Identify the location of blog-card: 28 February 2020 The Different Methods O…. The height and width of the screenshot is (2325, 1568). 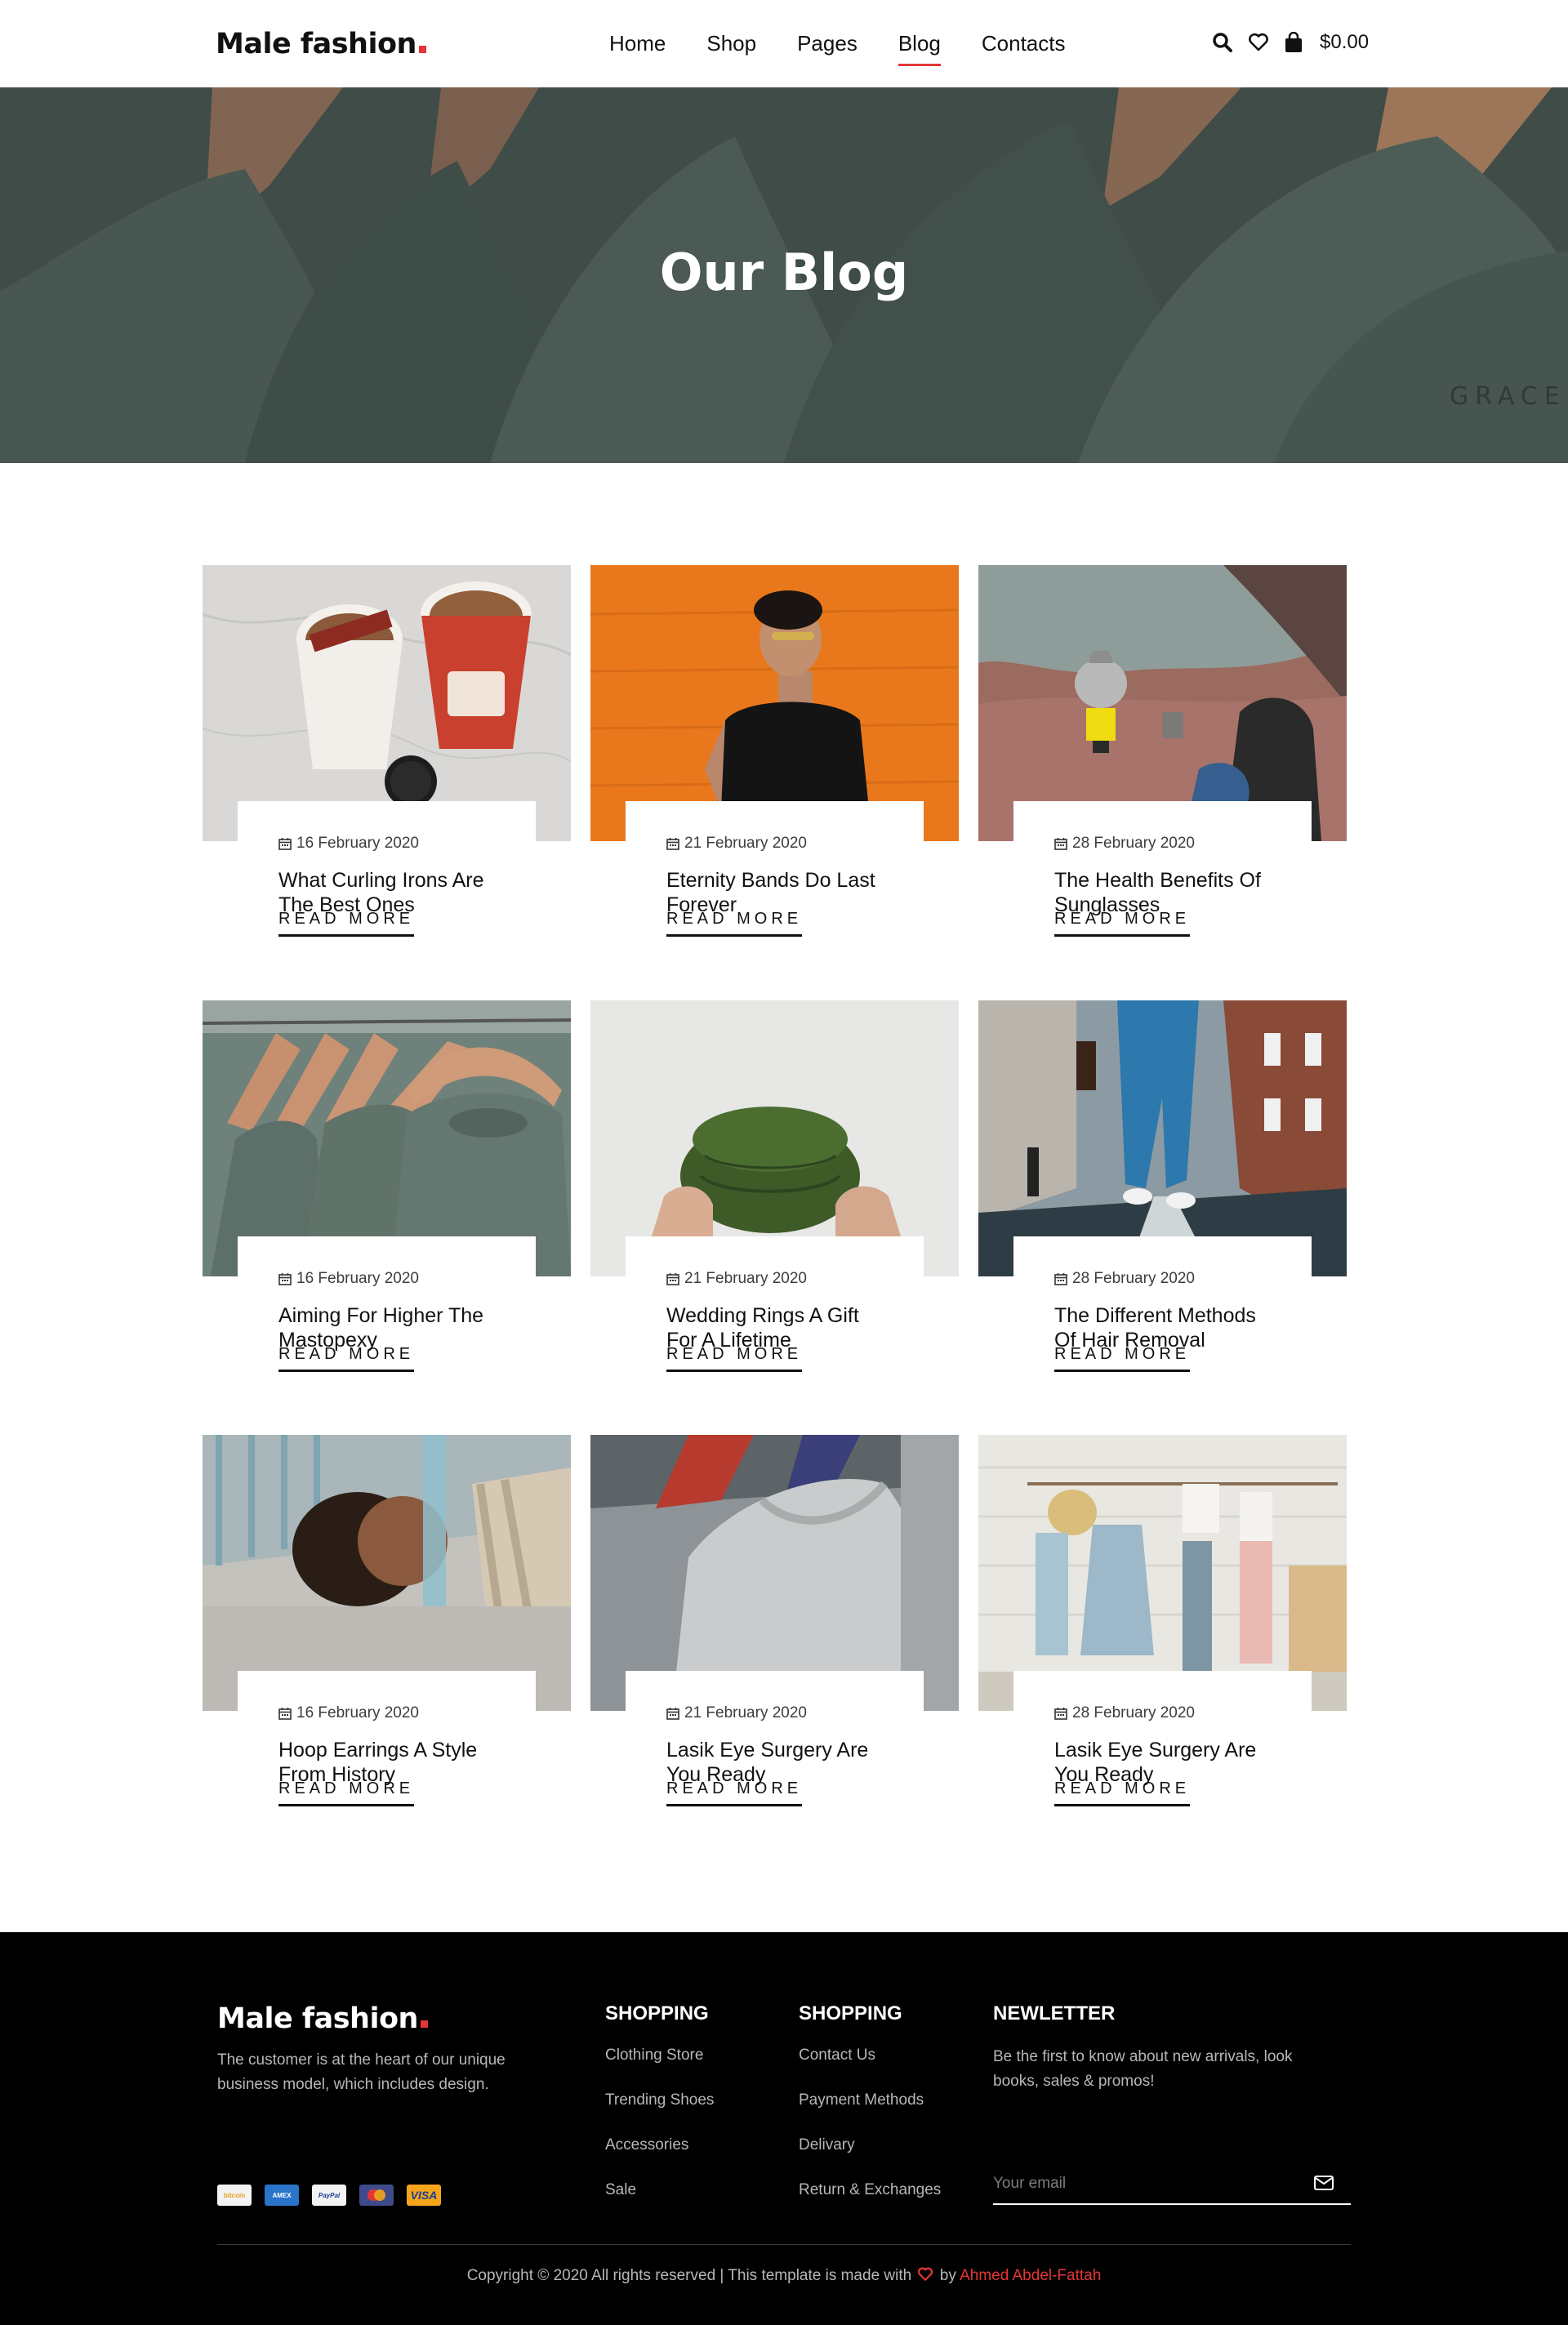
(1162, 1188).